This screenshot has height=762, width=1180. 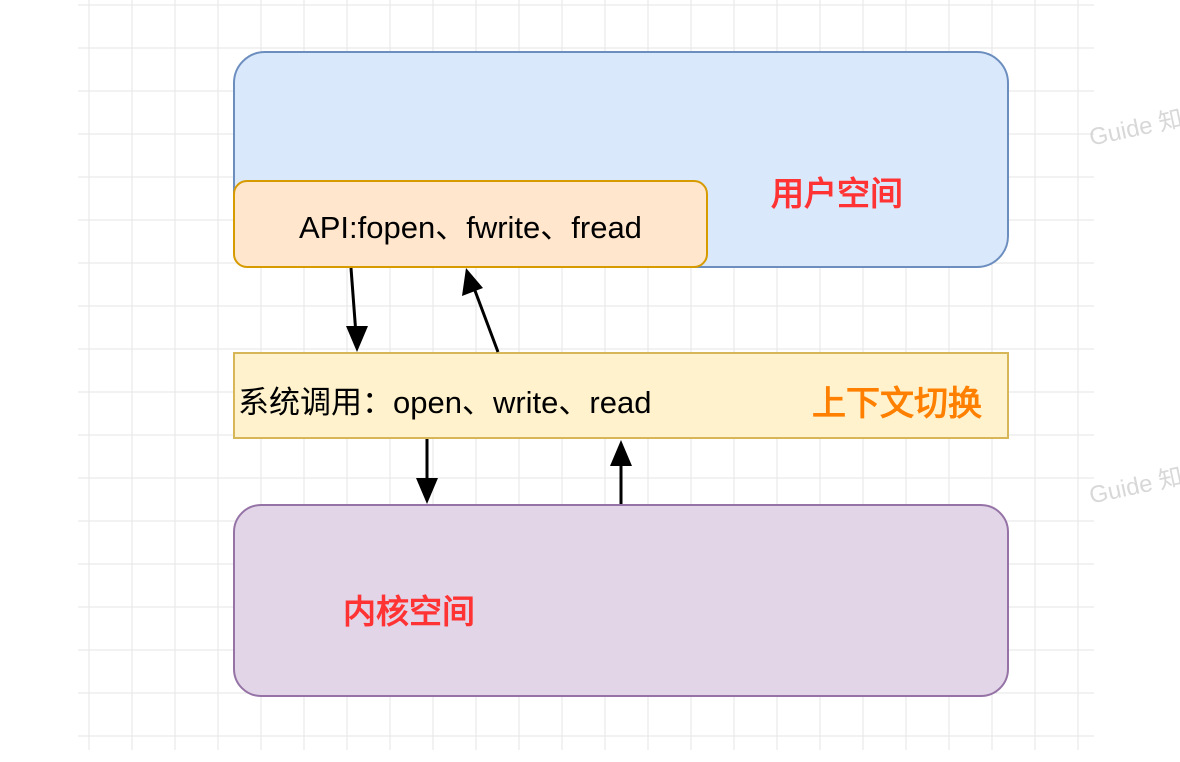 I want to click on api-box: API:fopen、fwrite、fread, so click(x=470, y=224).